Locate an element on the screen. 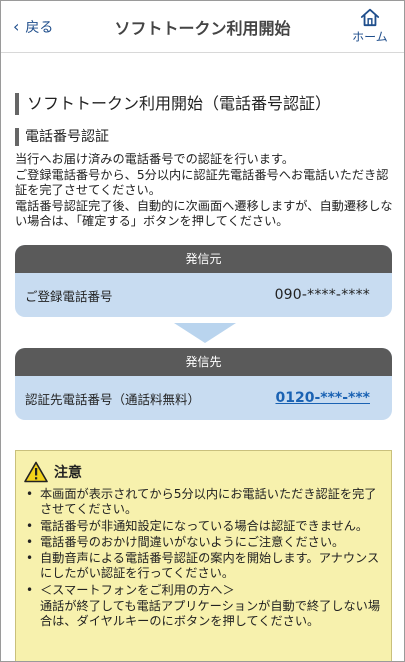  page-title: ソフトトークン利用開始 is located at coordinates (202, 28).